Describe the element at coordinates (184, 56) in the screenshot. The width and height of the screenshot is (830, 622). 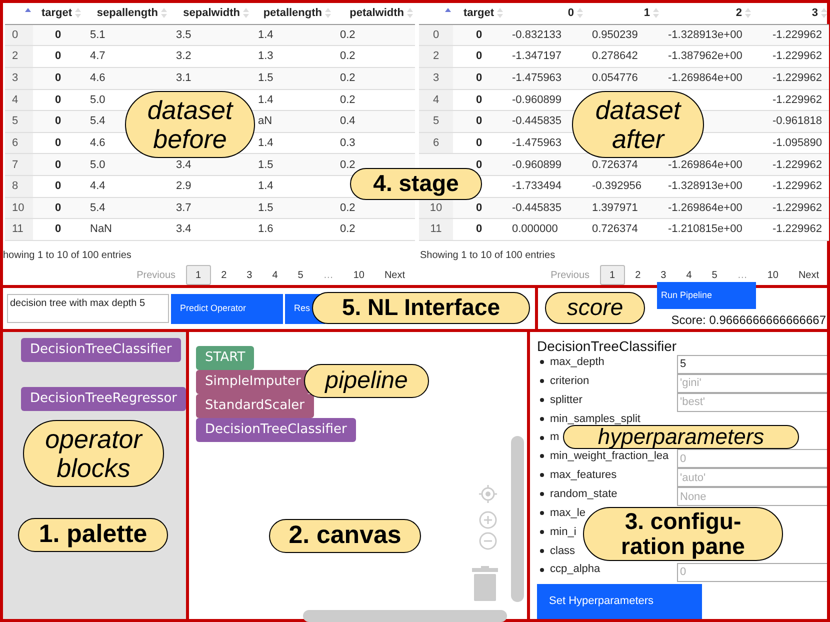
I see `table-cell-text: 3.2` at that location.